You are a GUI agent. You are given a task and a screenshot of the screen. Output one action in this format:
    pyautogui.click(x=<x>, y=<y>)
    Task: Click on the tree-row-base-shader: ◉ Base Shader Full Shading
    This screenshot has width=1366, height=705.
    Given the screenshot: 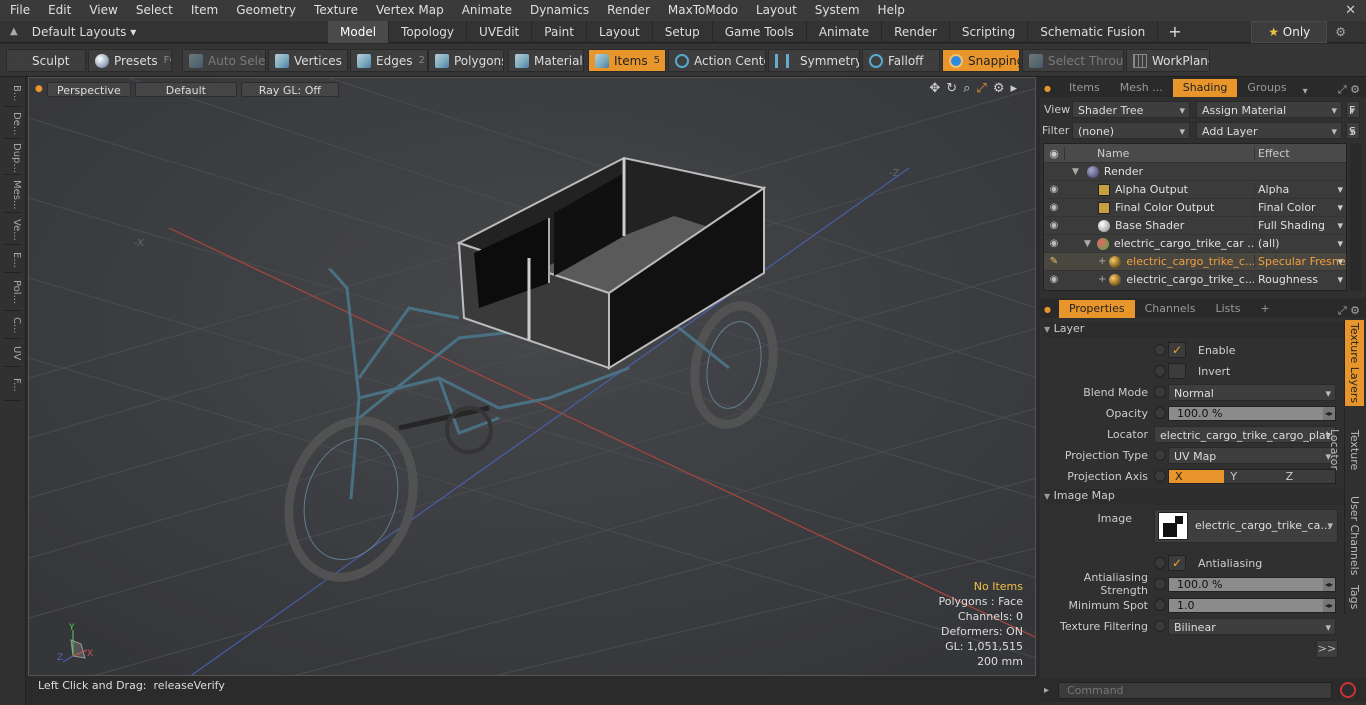 What is the action you would take?
    pyautogui.click(x=1195, y=225)
    